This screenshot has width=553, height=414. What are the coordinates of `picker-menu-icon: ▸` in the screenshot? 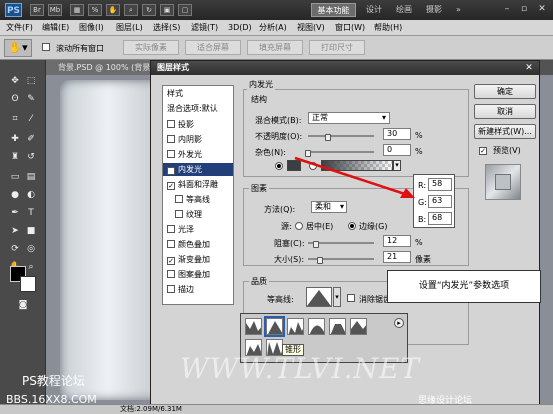 It's located at (399, 323).